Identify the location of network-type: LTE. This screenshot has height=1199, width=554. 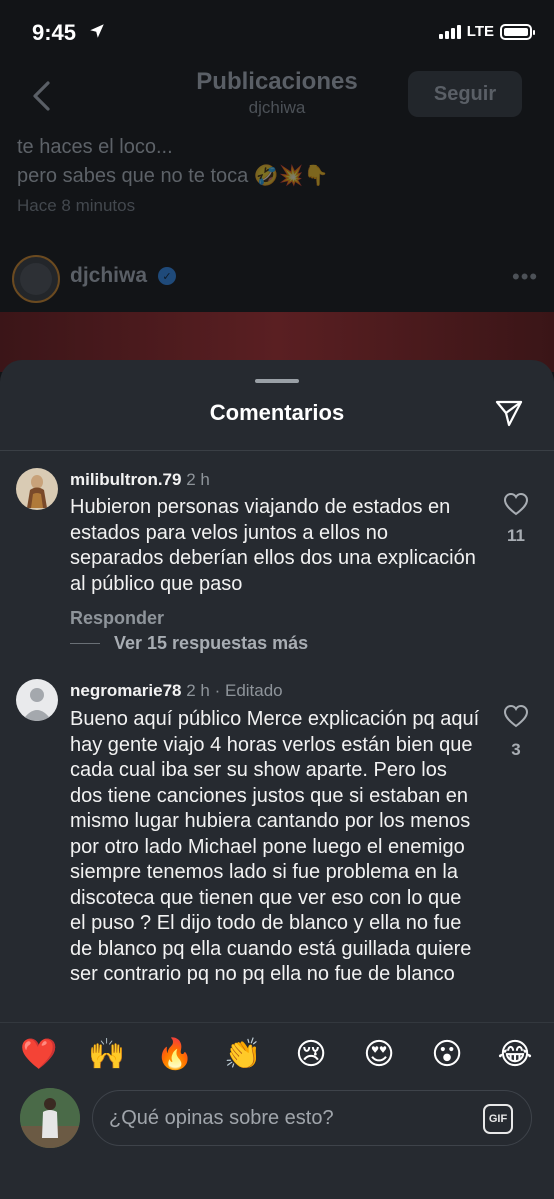
(480, 31).